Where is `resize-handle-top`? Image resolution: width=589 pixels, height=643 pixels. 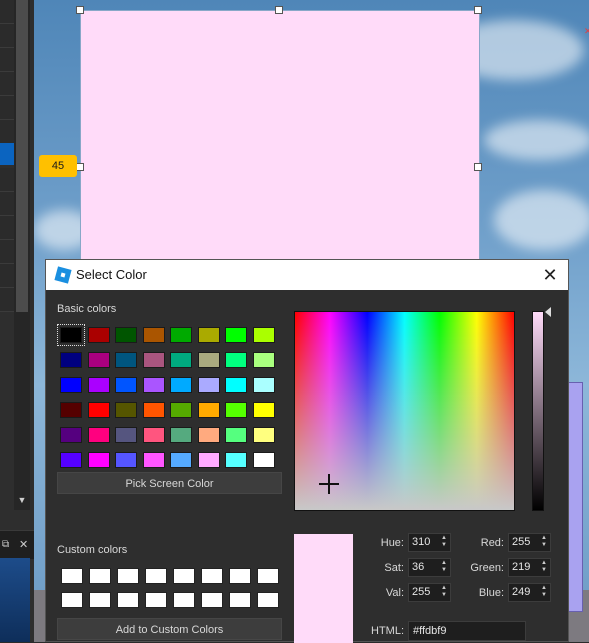
resize-handle-top is located at coordinates (279, 10).